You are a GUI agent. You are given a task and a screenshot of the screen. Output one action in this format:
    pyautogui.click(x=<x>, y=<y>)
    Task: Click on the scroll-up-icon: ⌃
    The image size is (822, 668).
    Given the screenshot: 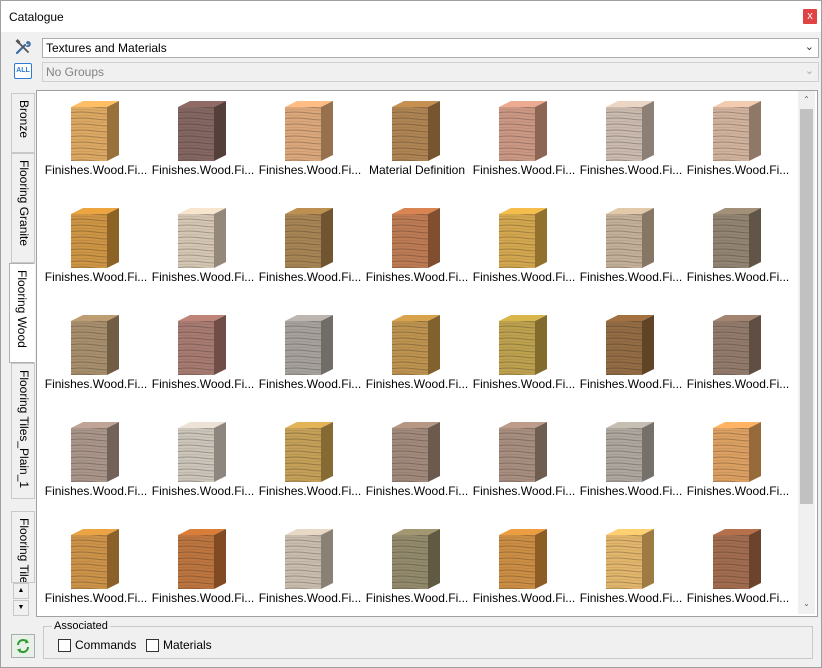 What is the action you would take?
    pyautogui.click(x=806, y=100)
    